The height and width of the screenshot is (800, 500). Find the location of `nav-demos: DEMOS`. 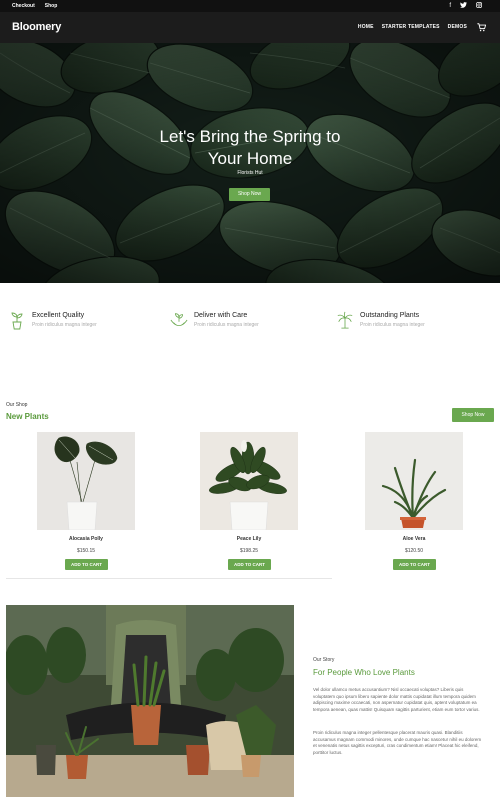

nav-demos: DEMOS is located at coordinates (457, 27).